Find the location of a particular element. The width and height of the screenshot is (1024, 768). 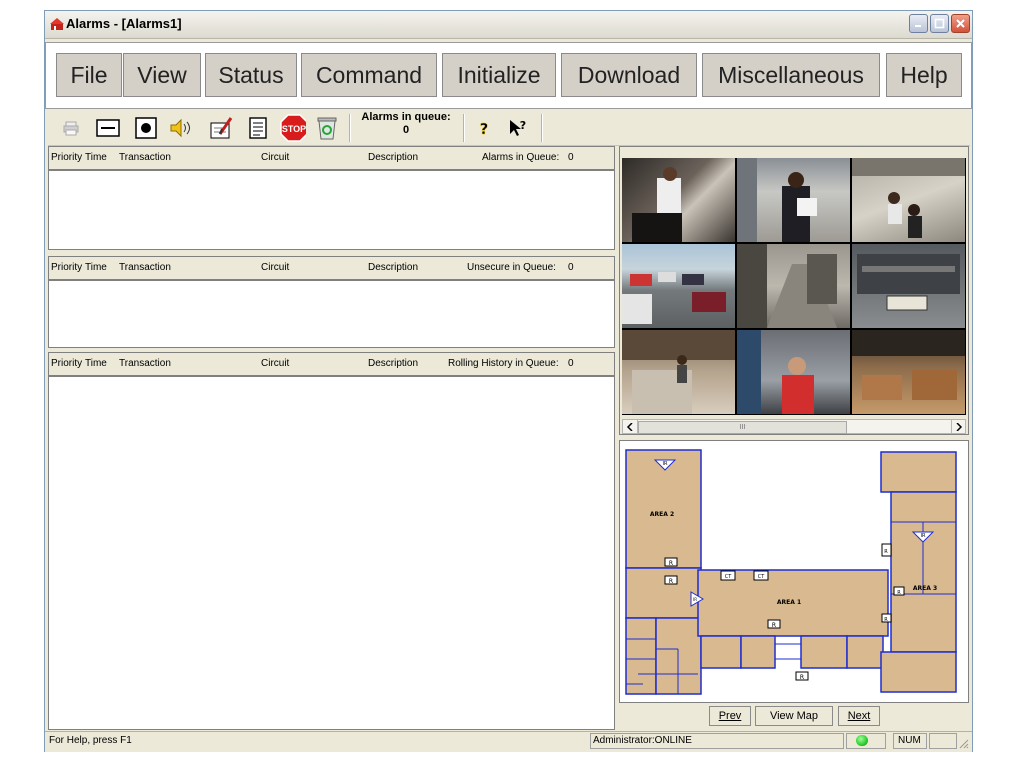

menu-miscellaneous: Miscellaneous is located at coordinates (791, 75).